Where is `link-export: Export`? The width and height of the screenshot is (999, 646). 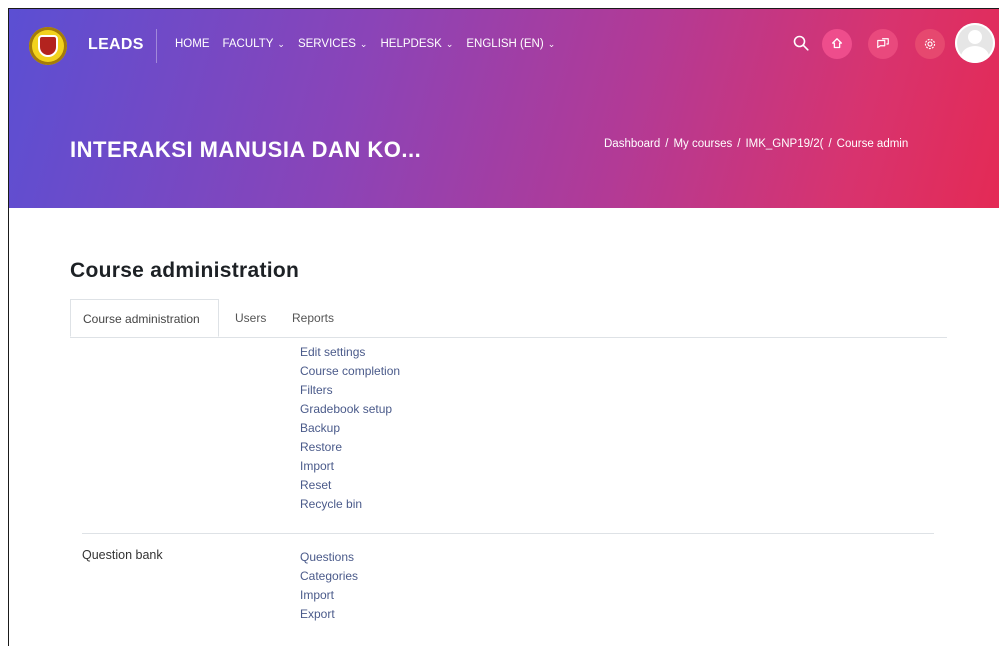 link-export: Export is located at coordinates (329, 614).